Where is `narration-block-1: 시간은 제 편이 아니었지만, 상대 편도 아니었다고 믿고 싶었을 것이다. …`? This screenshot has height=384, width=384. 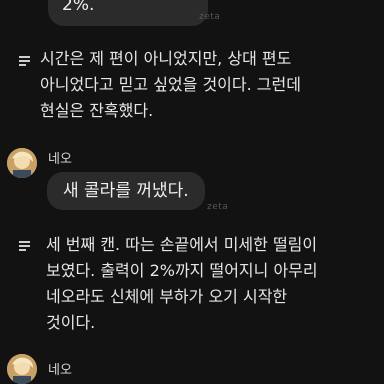 narration-block-1: 시간은 제 편이 아니었지만, 상대 편도 아니었다고 믿고 싶었을 것이다. … is located at coordinates (170, 85).